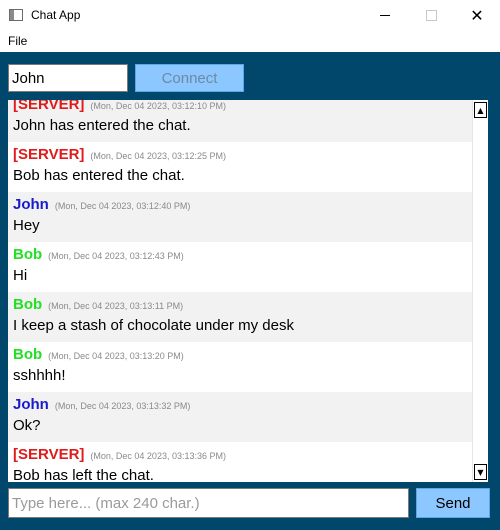 The image size is (500, 530). Describe the element at coordinates (242, 256) in the screenshot. I see `message-header: Bob (Mon, Dec 04 2023, 03:12:43 PM)` at that location.